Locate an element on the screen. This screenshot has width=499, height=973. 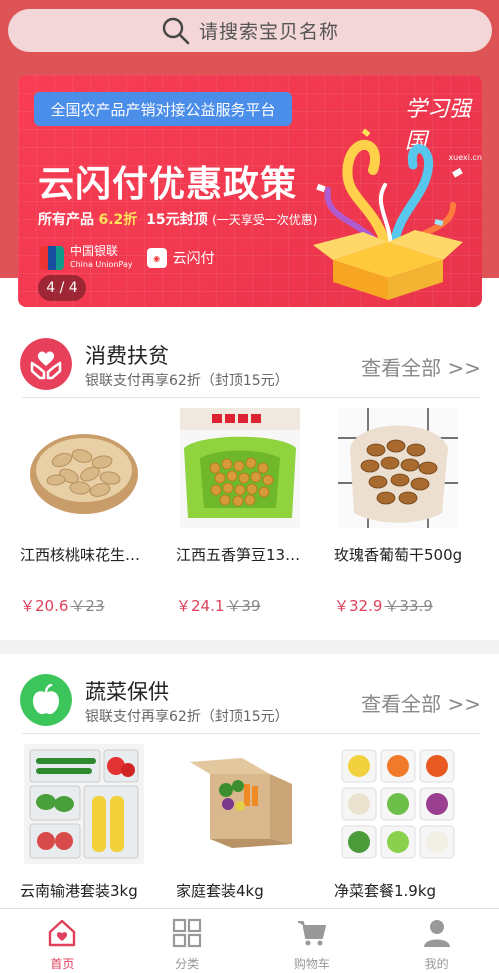
product-card: 云南输港套装3kg is located at coordinates (90, 822).